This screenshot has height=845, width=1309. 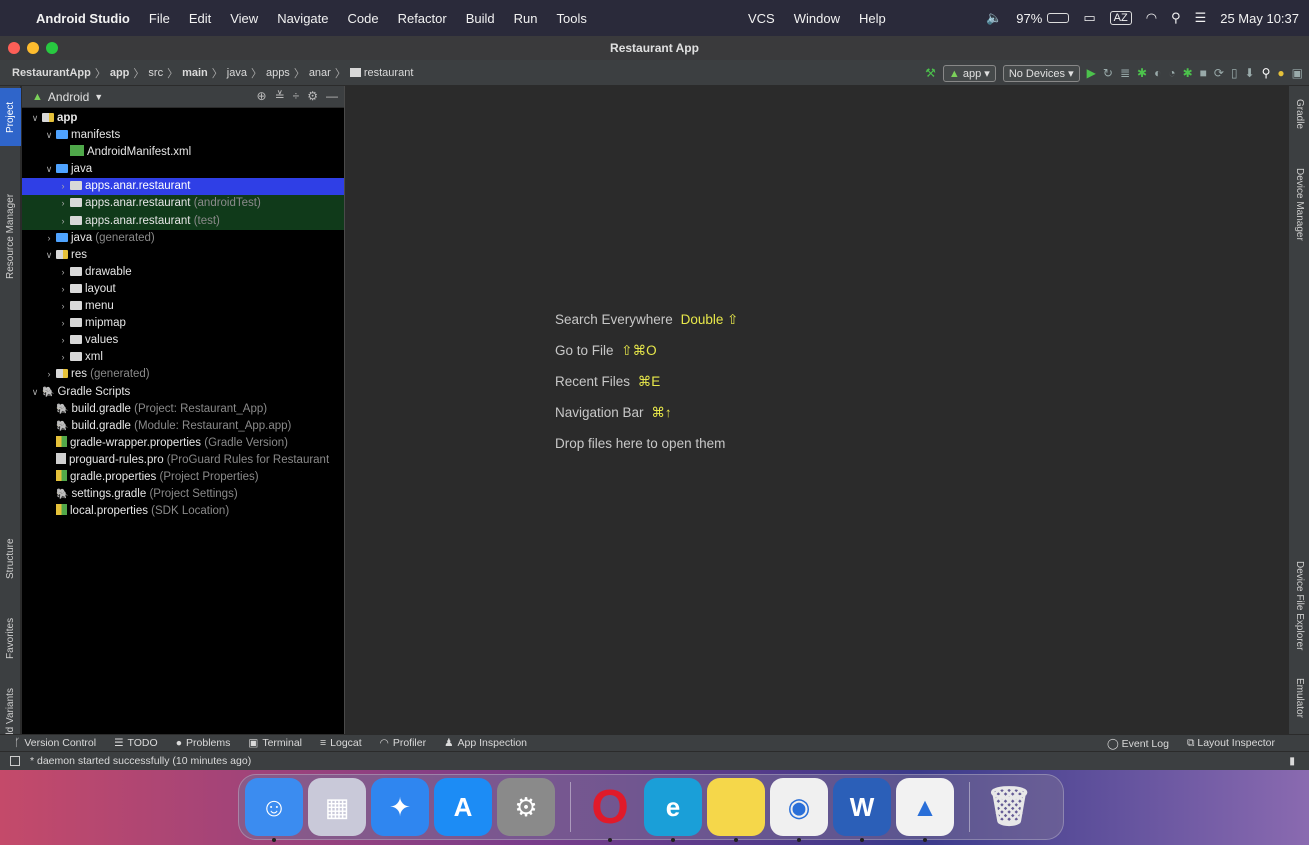 I want to click on menu-code: Code, so click(x=363, y=18).